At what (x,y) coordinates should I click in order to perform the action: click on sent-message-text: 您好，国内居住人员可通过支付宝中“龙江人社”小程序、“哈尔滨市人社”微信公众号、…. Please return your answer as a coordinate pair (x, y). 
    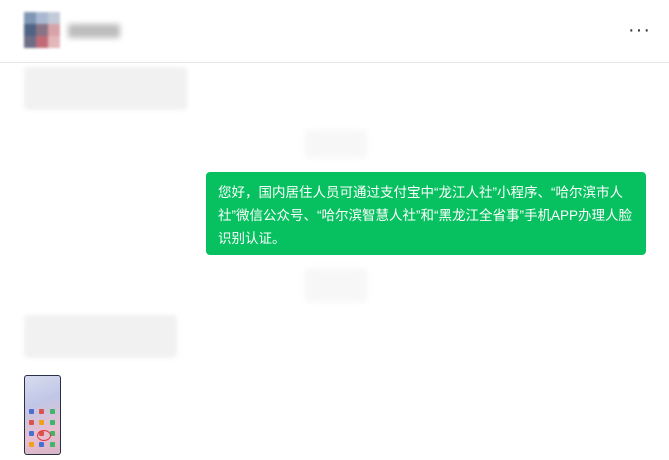
    Looking at the image, I should click on (425, 215).